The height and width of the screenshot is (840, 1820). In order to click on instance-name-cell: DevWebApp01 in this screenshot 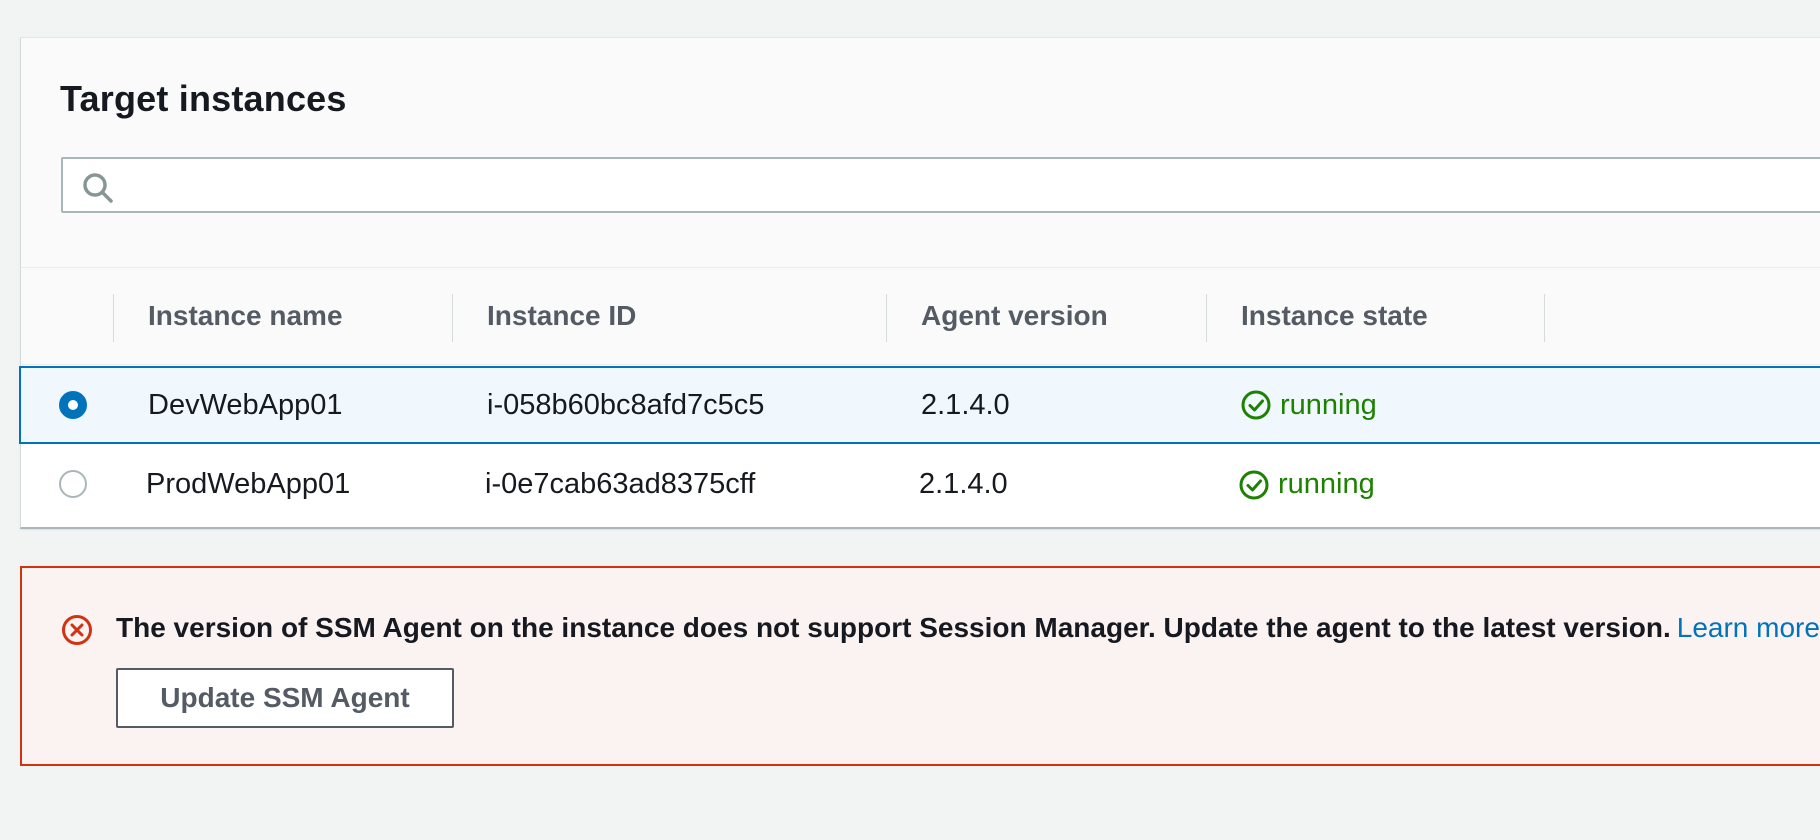, I will do `click(245, 404)`.